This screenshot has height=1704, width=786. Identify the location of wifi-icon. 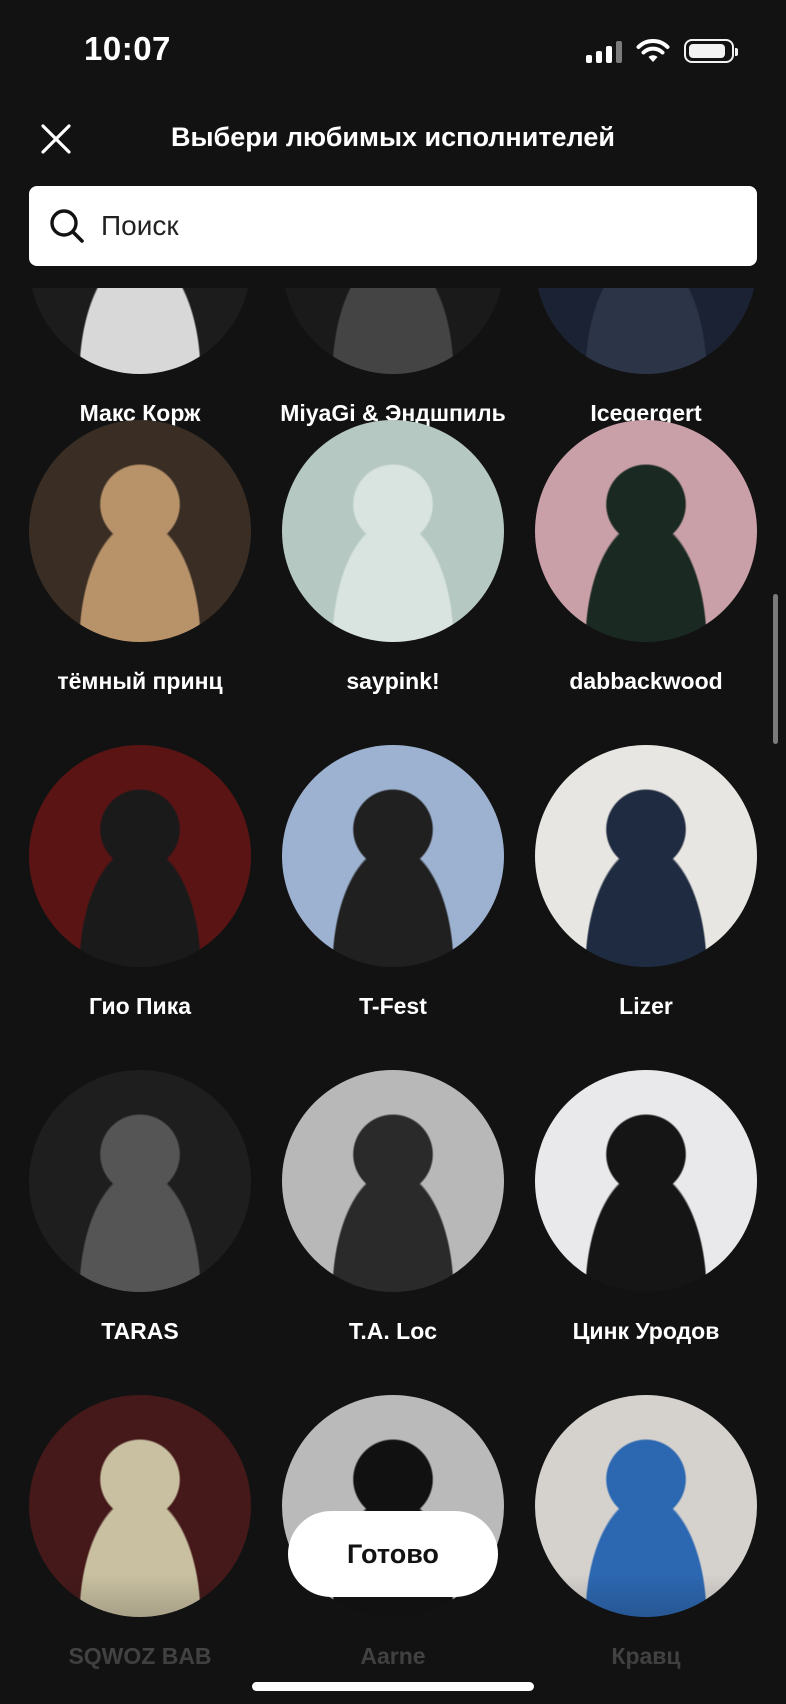
(653, 50).